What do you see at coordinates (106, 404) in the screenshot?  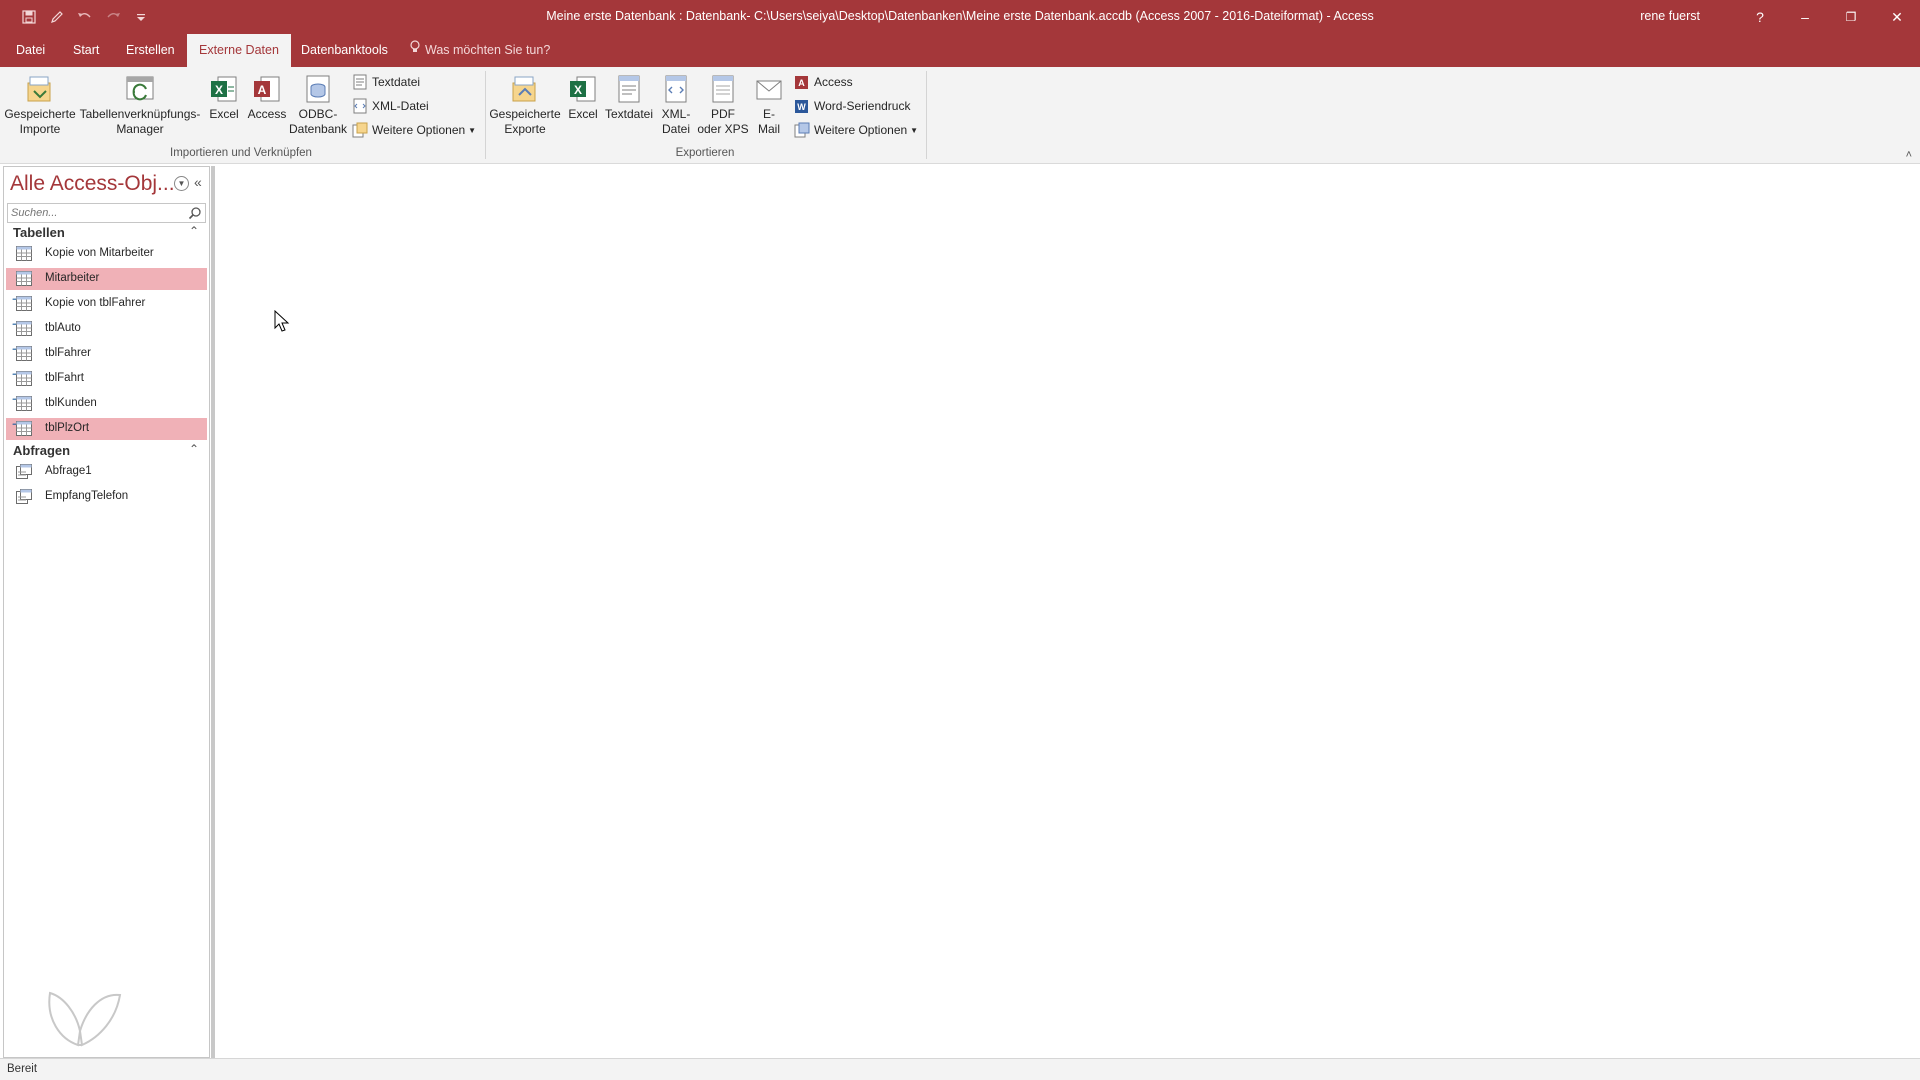 I see `nav-item-tblkunden: ➜ tblKunden` at bounding box center [106, 404].